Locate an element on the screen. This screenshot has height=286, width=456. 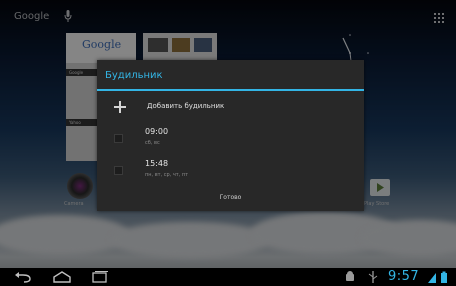
wifi-signal-icon is located at coordinates (432, 278).